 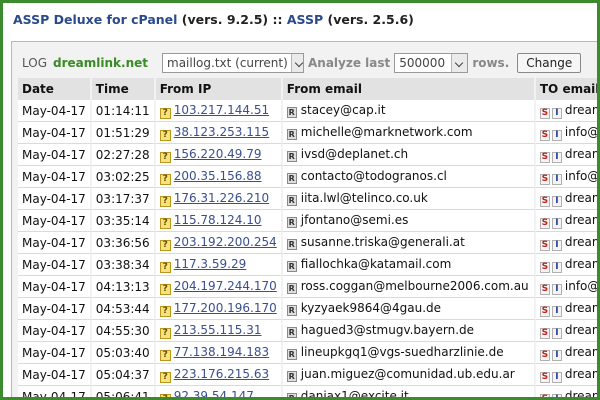 I want to click on ip-link: 92.39.54.147, so click(x=214, y=393).